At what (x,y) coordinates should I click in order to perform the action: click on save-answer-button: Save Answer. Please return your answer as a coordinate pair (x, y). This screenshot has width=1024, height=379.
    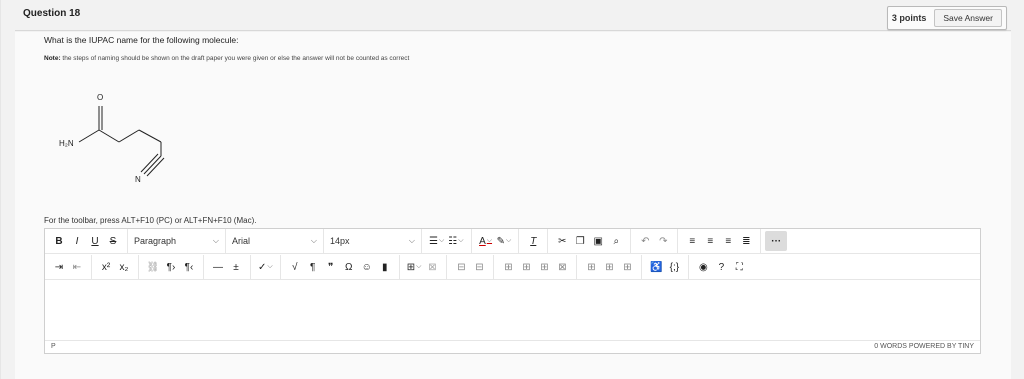
    Looking at the image, I should click on (968, 18).